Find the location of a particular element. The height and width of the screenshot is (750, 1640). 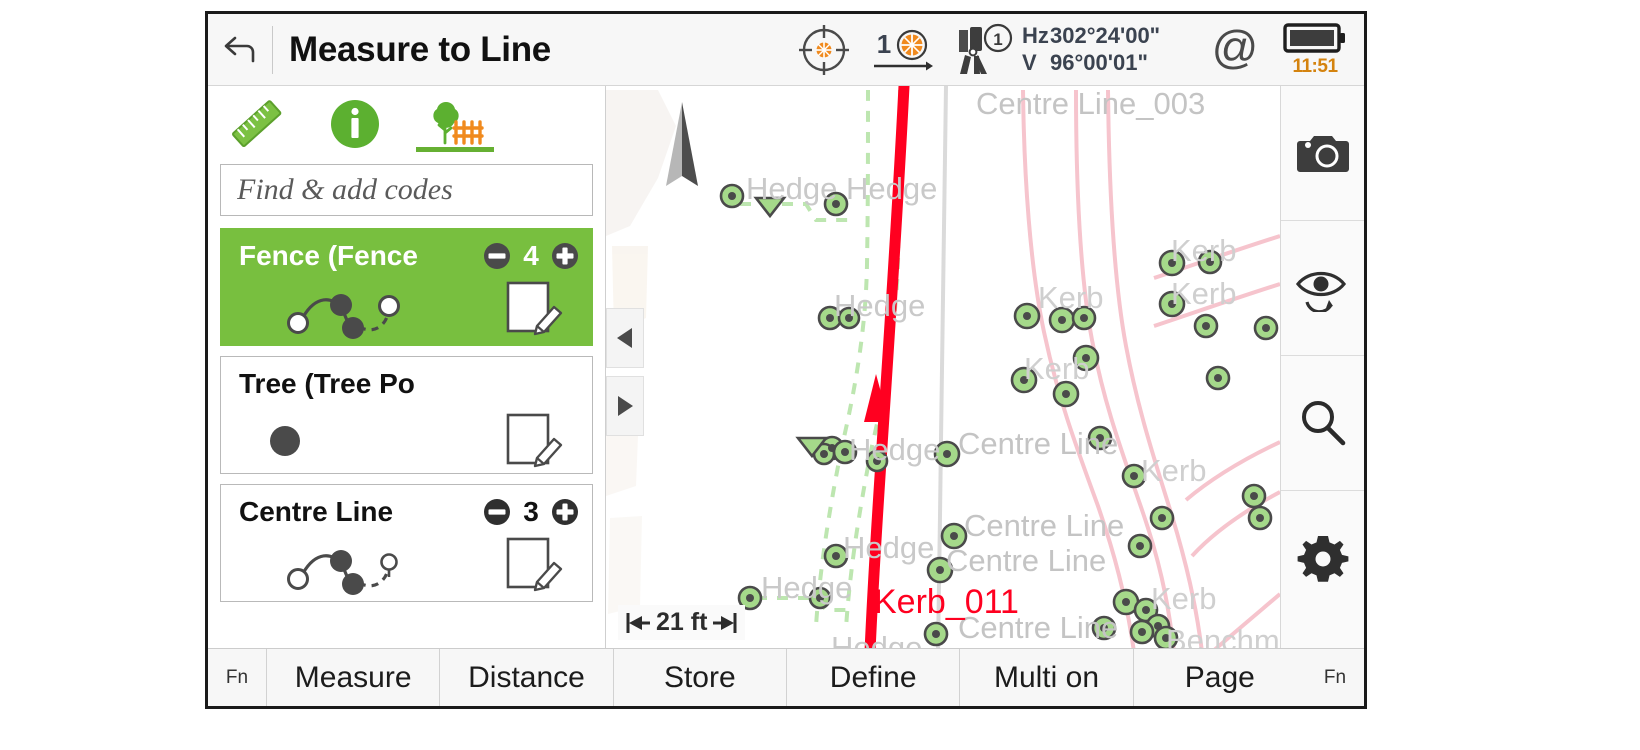

point-icon is located at coordinates (285, 441).